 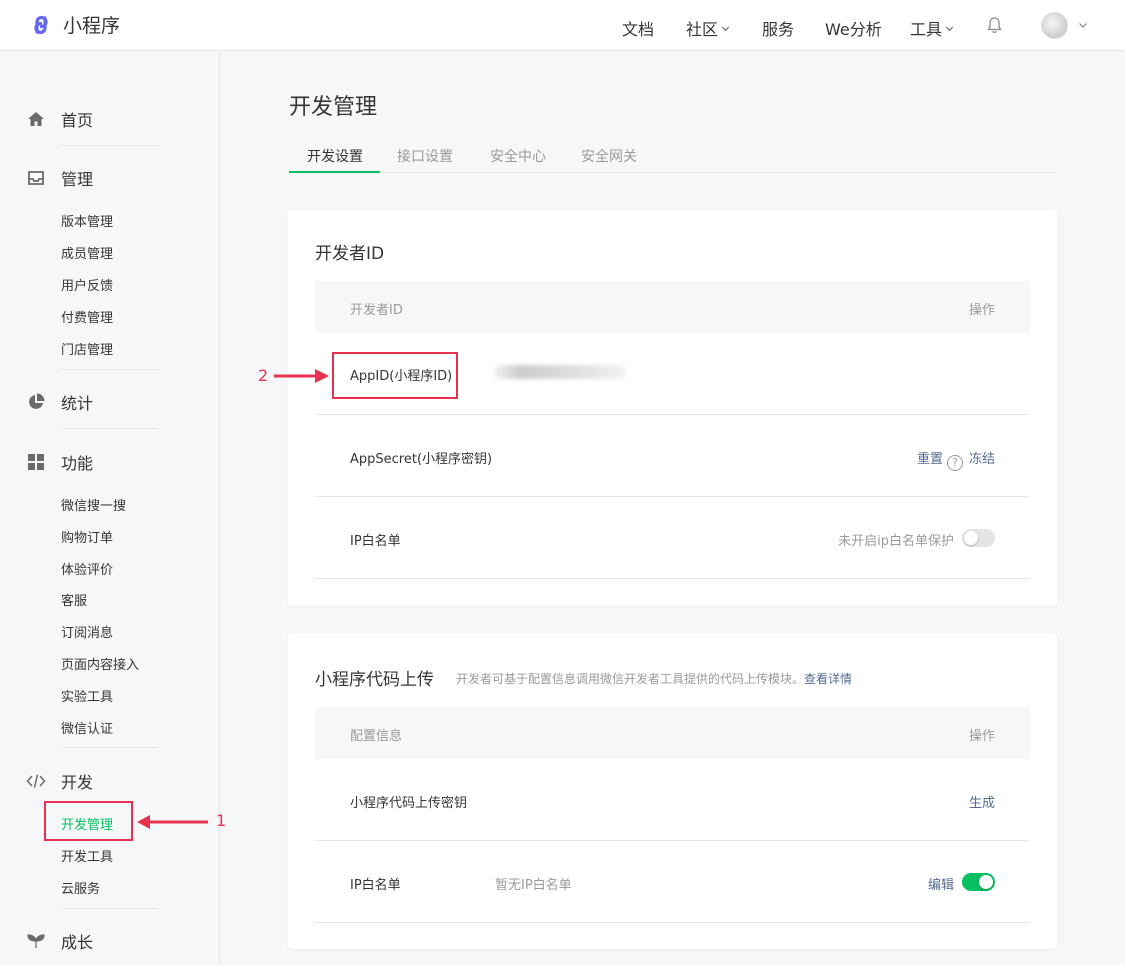 I want to click on active-tab-indicator, so click(x=334, y=172).